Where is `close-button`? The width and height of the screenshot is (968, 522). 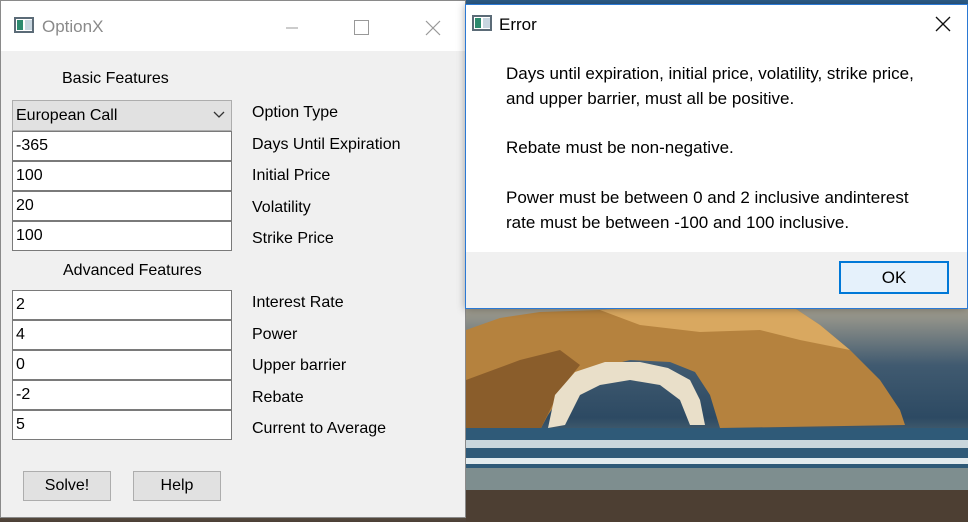 close-button is located at coordinates (432, 26).